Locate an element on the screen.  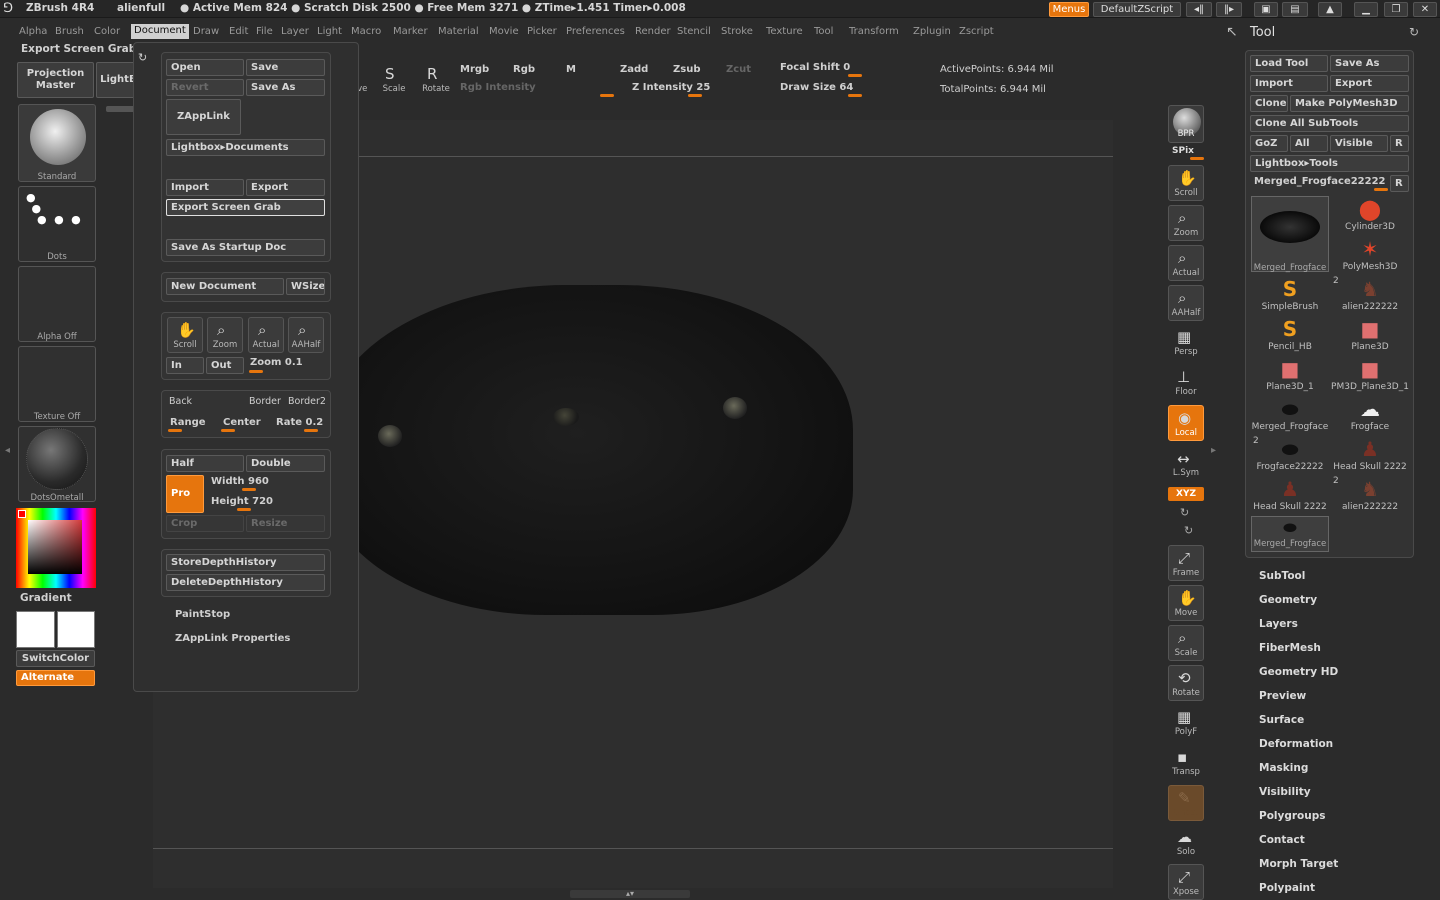
load-tool-button: Load Tool is located at coordinates (1289, 63).